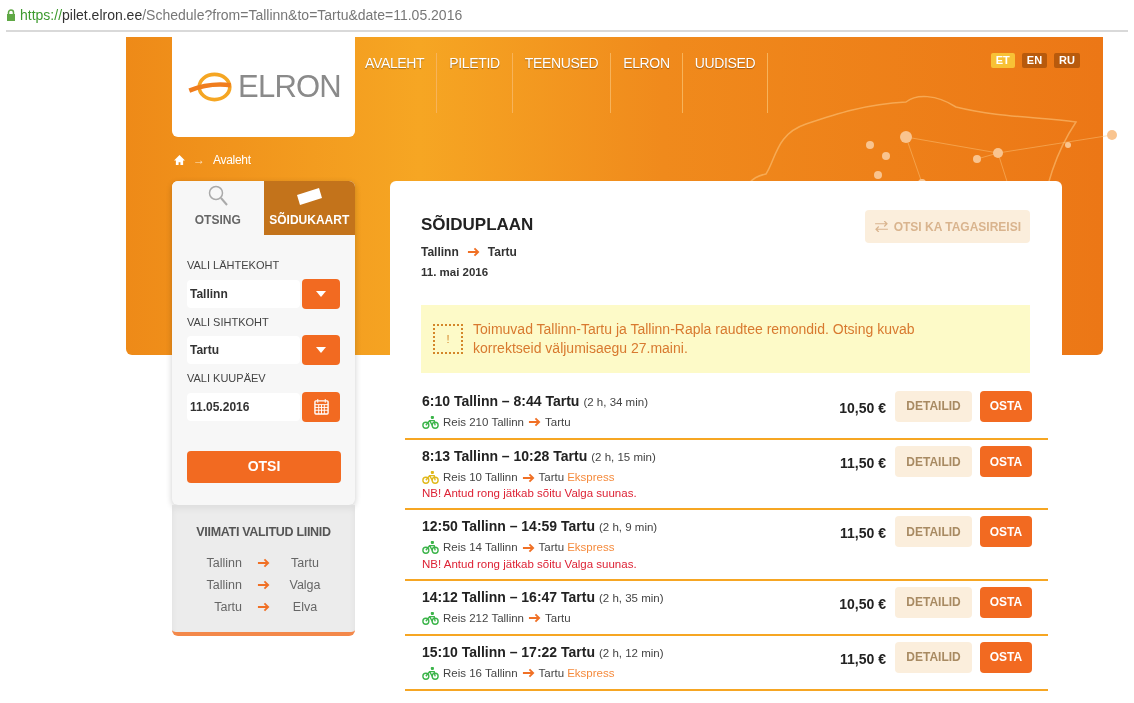 This screenshot has height=703, width=1134. Describe the element at coordinates (1002, 60) in the screenshot. I see `language-button: ET` at that location.